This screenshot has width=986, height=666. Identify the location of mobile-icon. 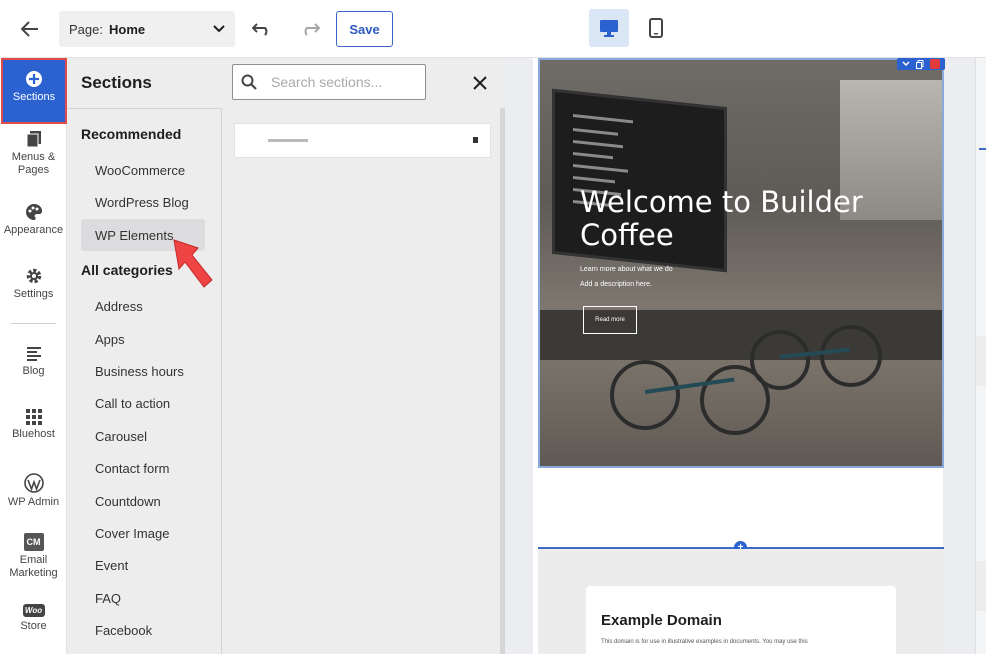
(656, 28).